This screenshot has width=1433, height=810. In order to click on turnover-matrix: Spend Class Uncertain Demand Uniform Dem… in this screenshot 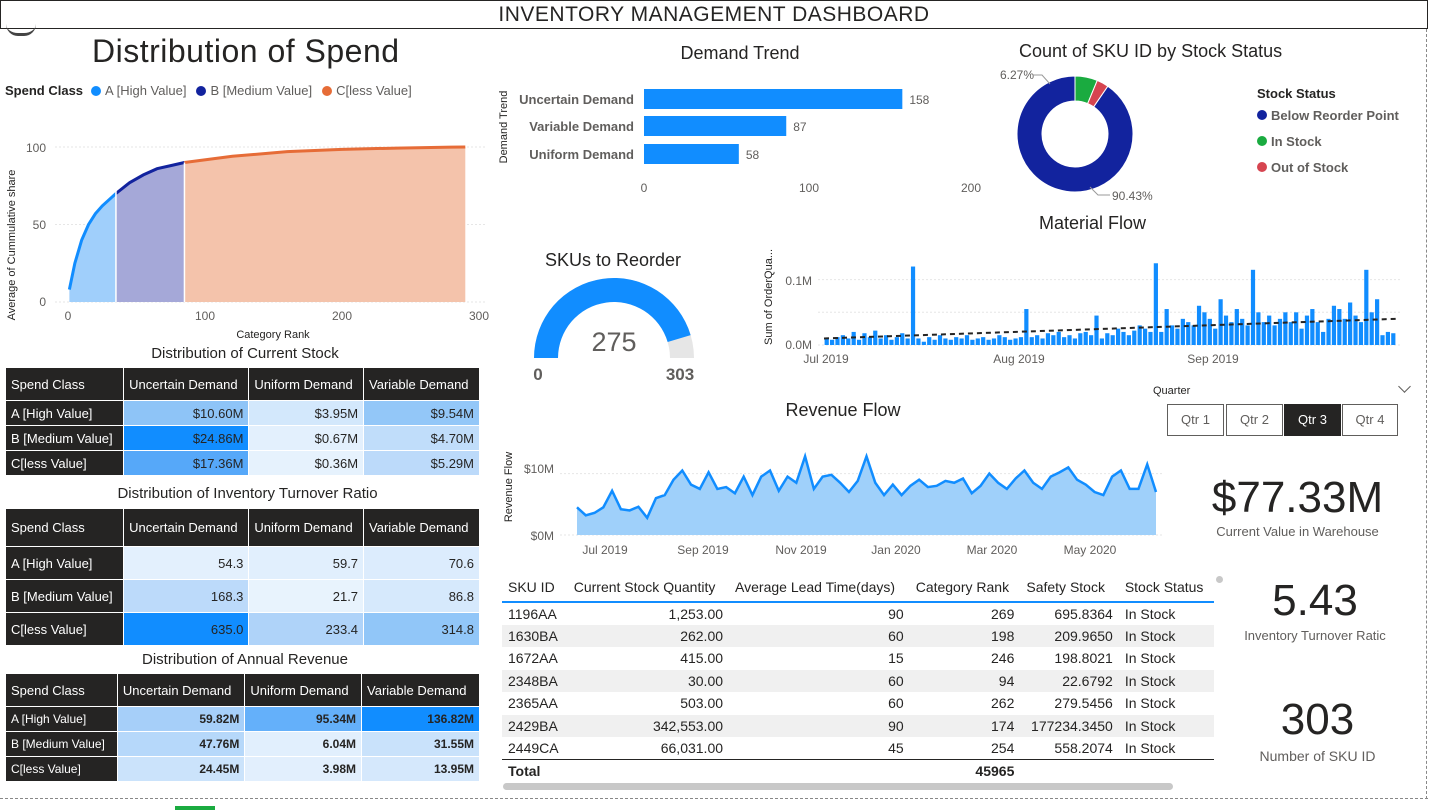, I will do `click(242, 577)`.